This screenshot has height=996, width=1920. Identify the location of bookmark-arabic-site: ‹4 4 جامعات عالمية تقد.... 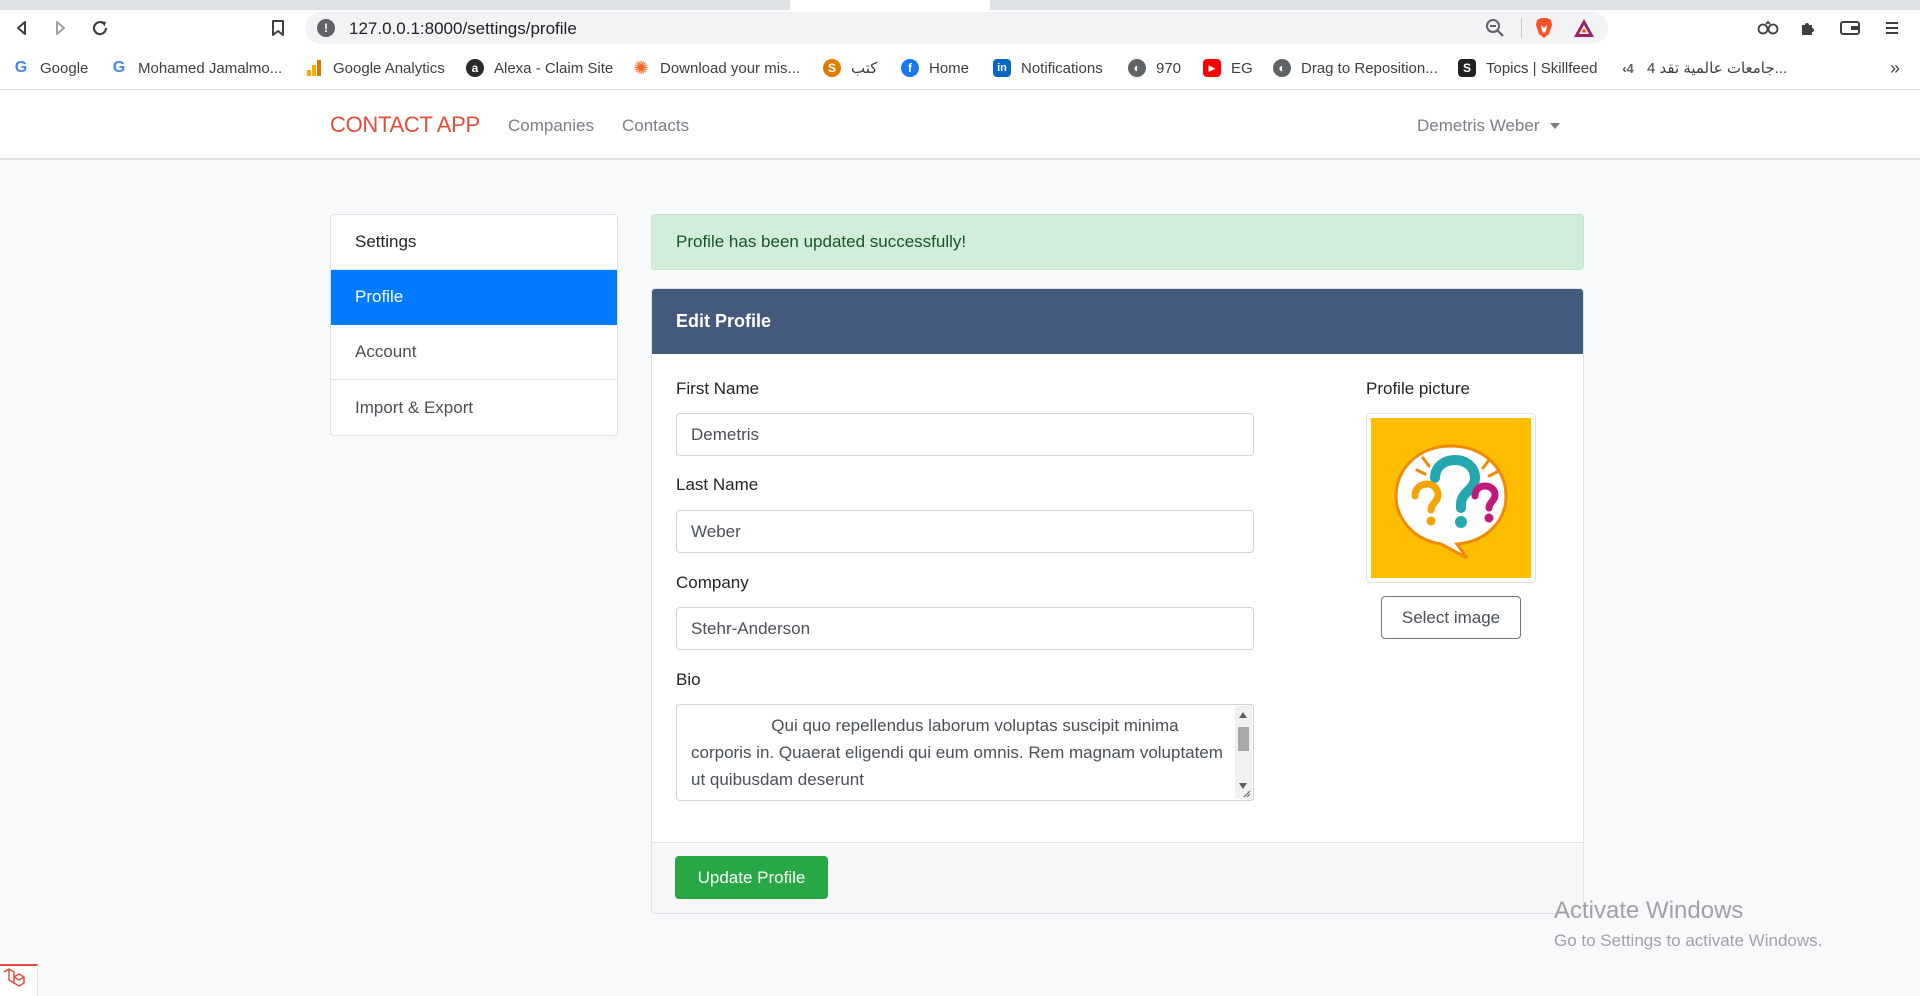
(1703, 68).